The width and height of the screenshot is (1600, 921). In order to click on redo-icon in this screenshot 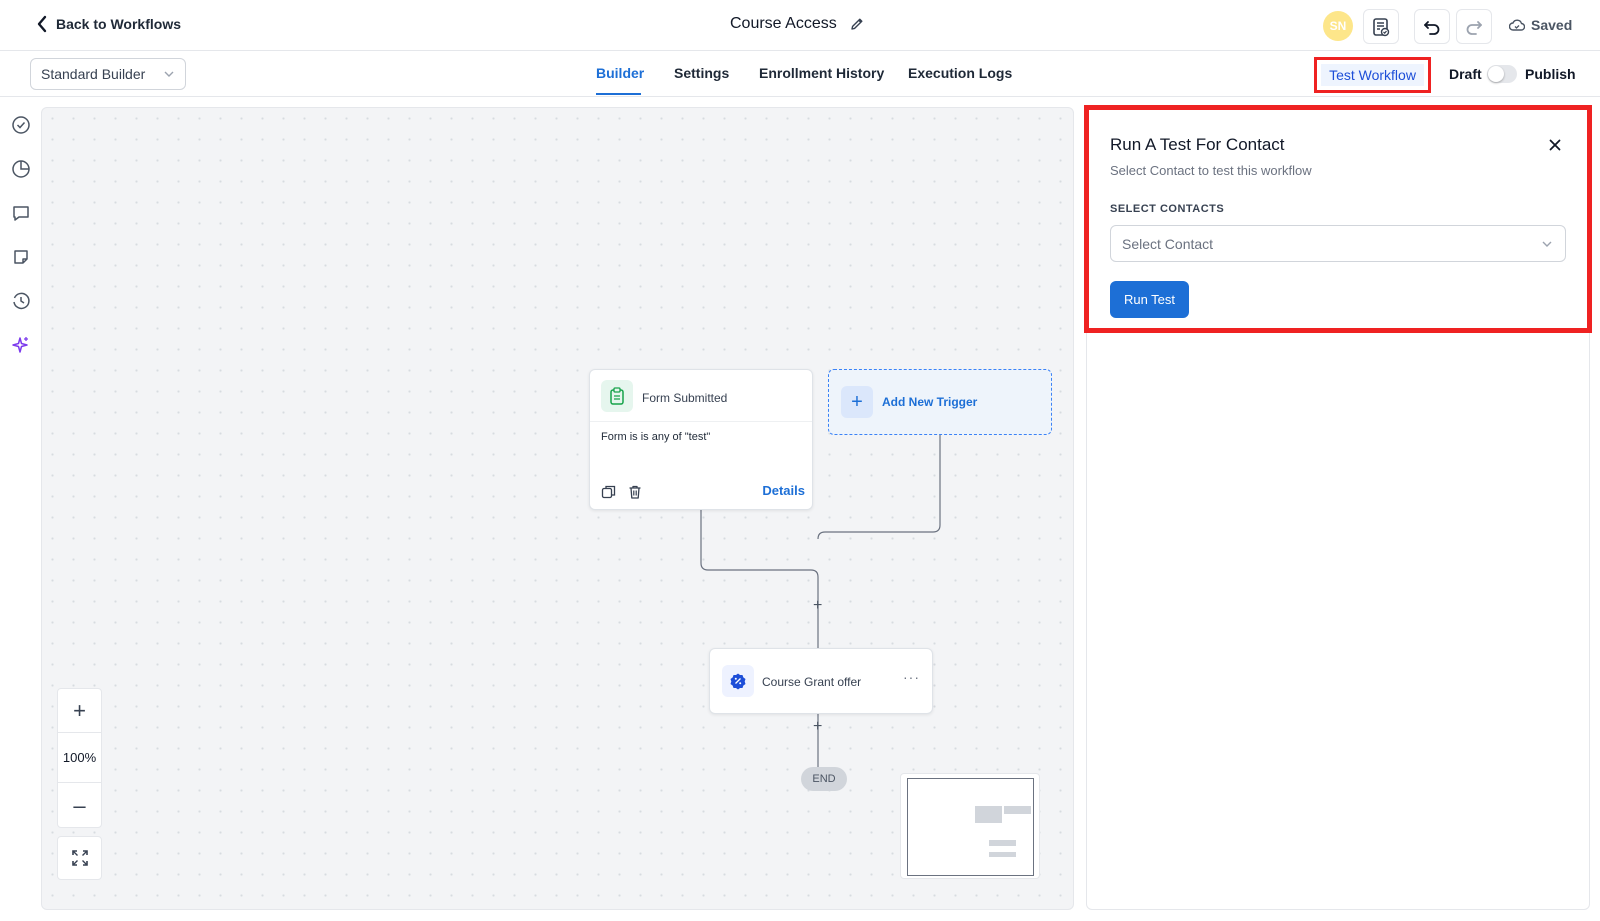, I will do `click(1474, 27)`.